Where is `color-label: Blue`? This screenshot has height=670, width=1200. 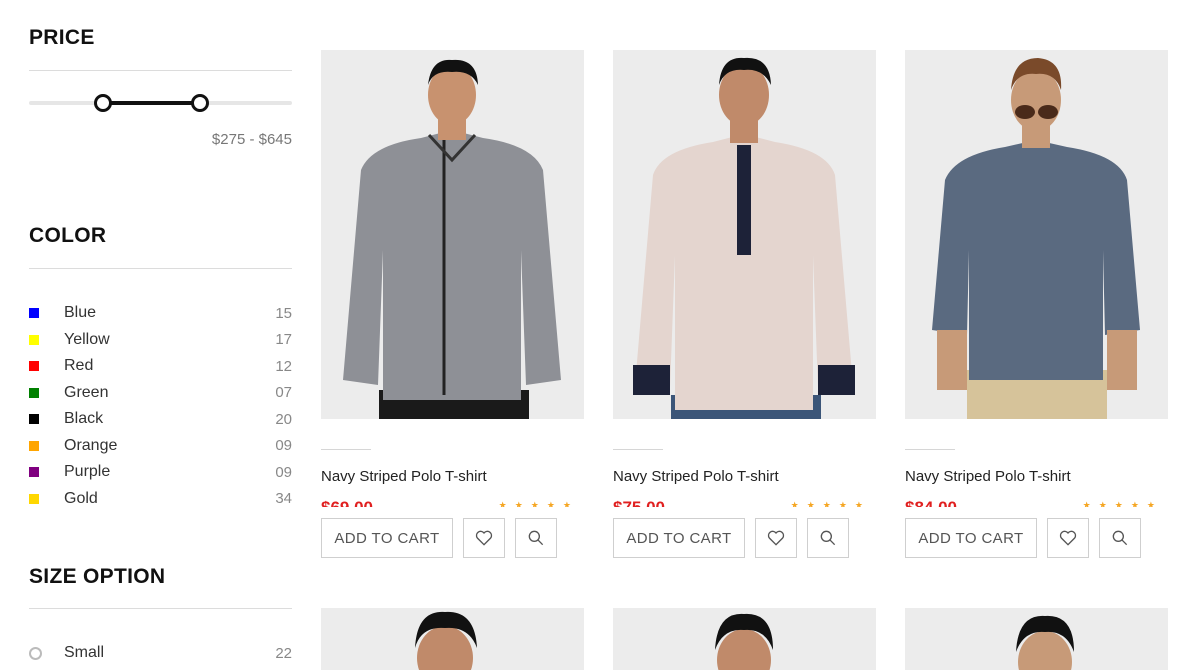 color-label: Blue is located at coordinates (80, 313).